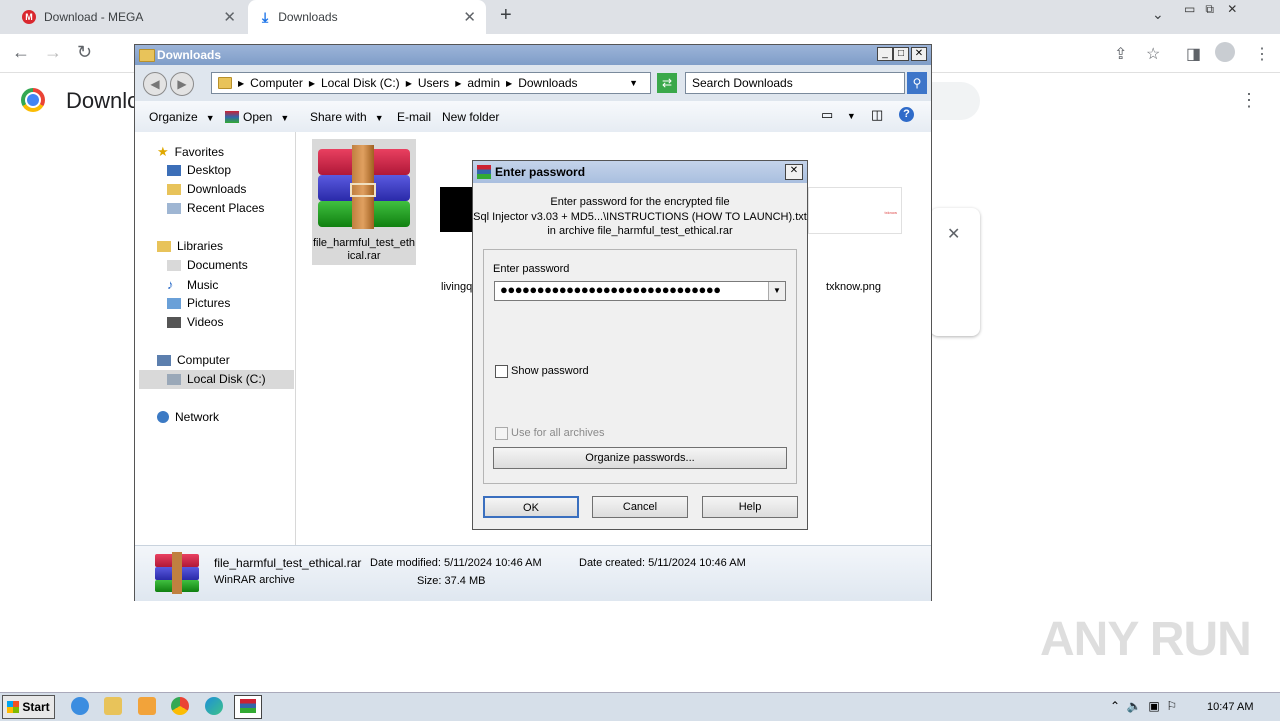 The height and width of the screenshot is (721, 1280). Describe the element at coordinates (795, 83) in the screenshot. I see `search-input: Search Downloads` at that location.